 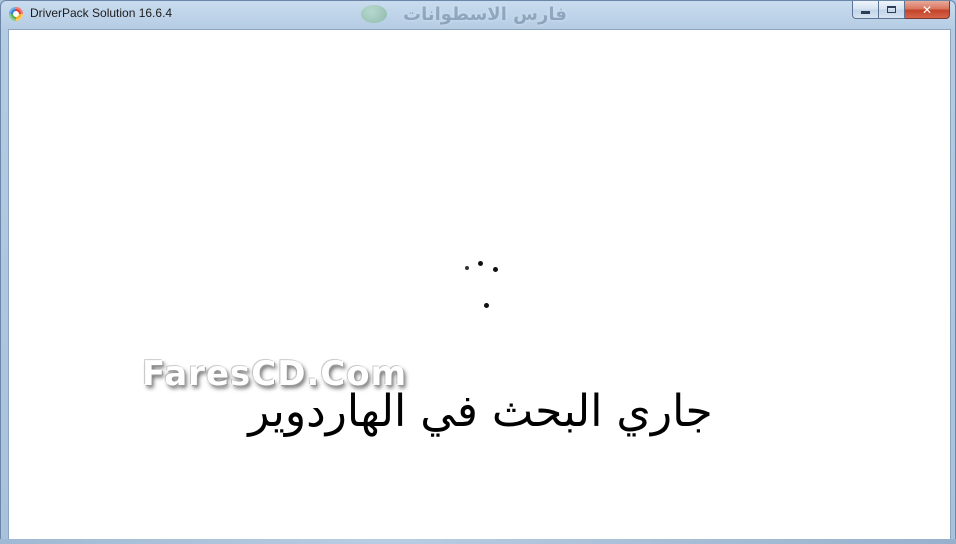 I want to click on close-icon: ✕, so click(x=927, y=9).